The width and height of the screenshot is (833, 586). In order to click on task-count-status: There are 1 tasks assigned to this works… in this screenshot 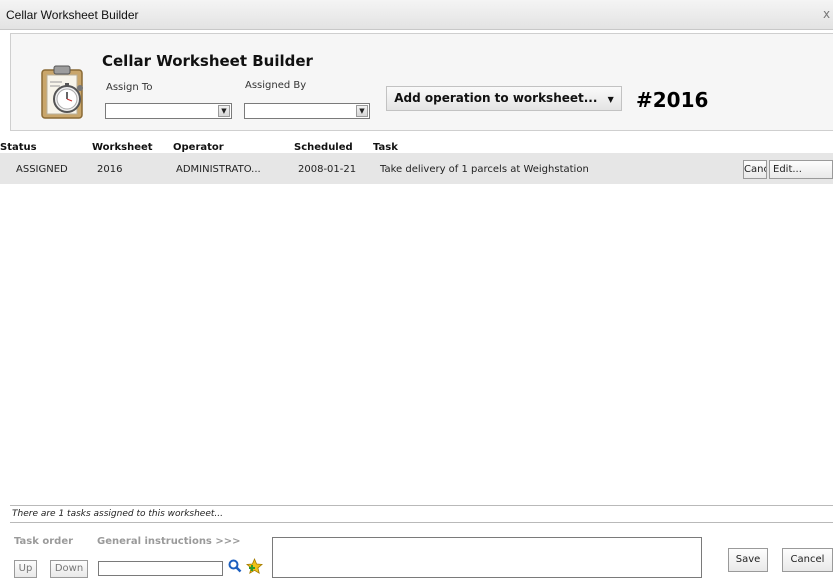, I will do `click(421, 514)`.